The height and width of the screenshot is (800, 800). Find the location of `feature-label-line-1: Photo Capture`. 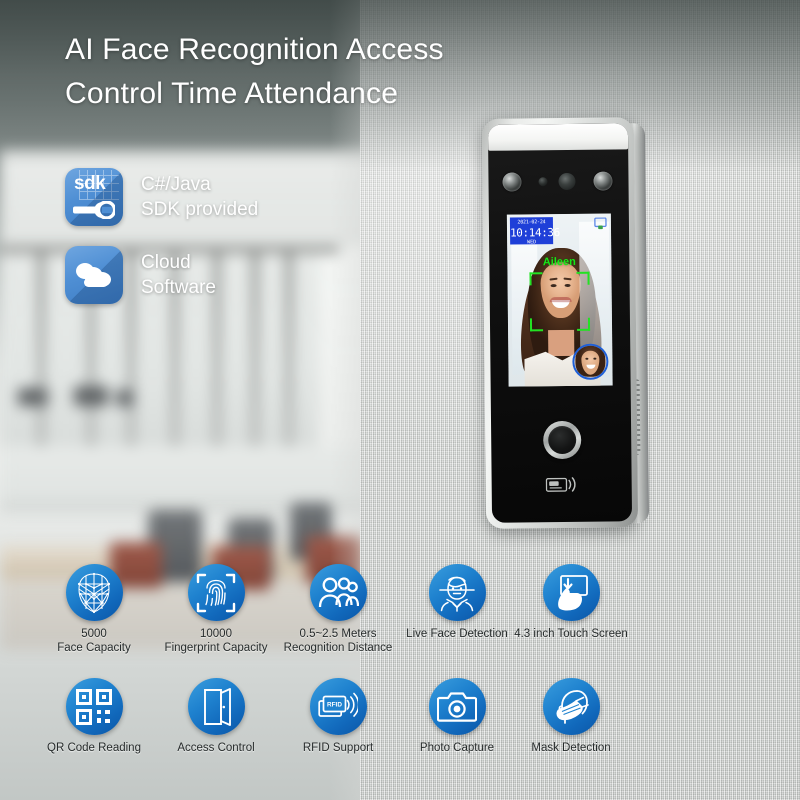

feature-label-line-1: Photo Capture is located at coordinates (457, 748).